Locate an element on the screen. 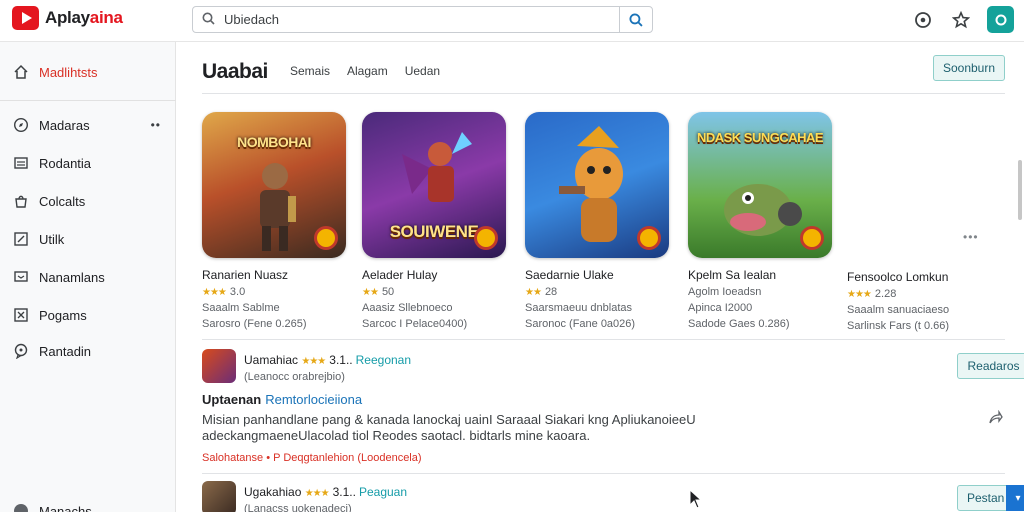  install-button: Pestan ▾ is located at coordinates (990, 498).